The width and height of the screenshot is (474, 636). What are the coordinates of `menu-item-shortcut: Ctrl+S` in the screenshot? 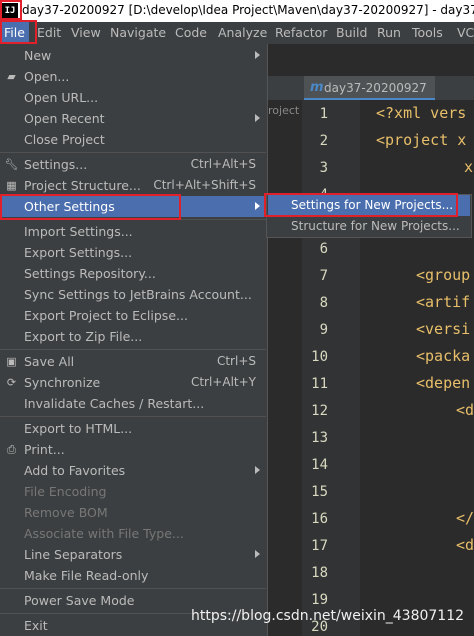 It's located at (236, 361).